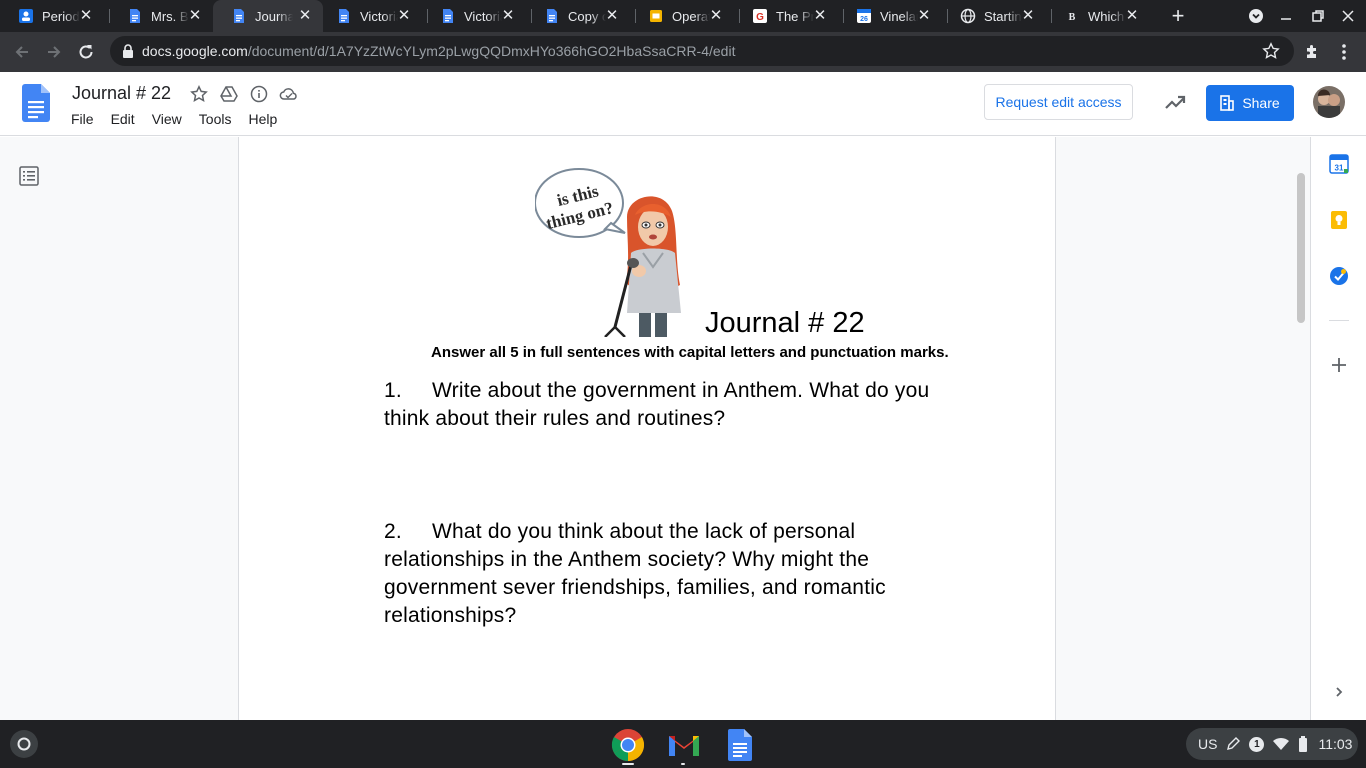 This screenshot has height=768, width=1366. What do you see at coordinates (199, 94) in the screenshot?
I see `star-icon` at bounding box center [199, 94].